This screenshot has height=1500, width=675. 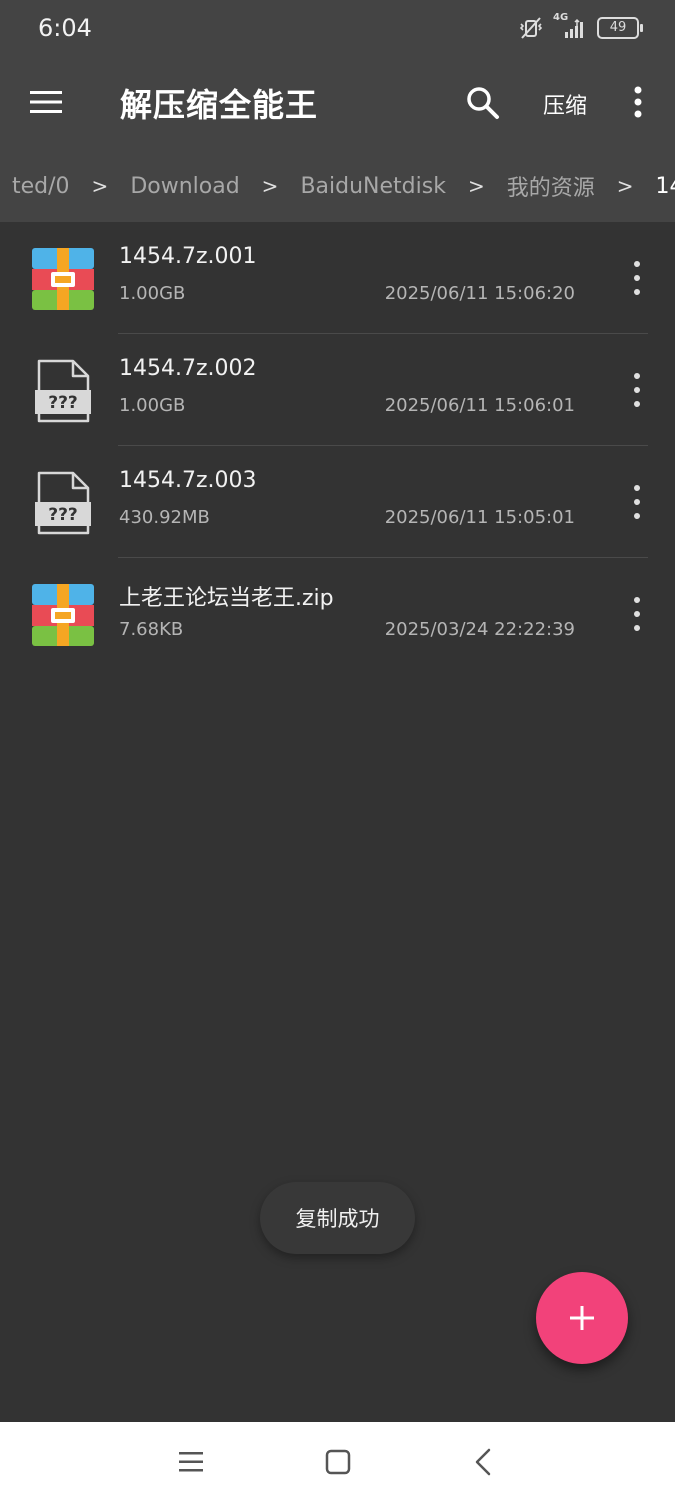 I want to click on breadcrumb-item: 我的资源, so click(x=551, y=186).